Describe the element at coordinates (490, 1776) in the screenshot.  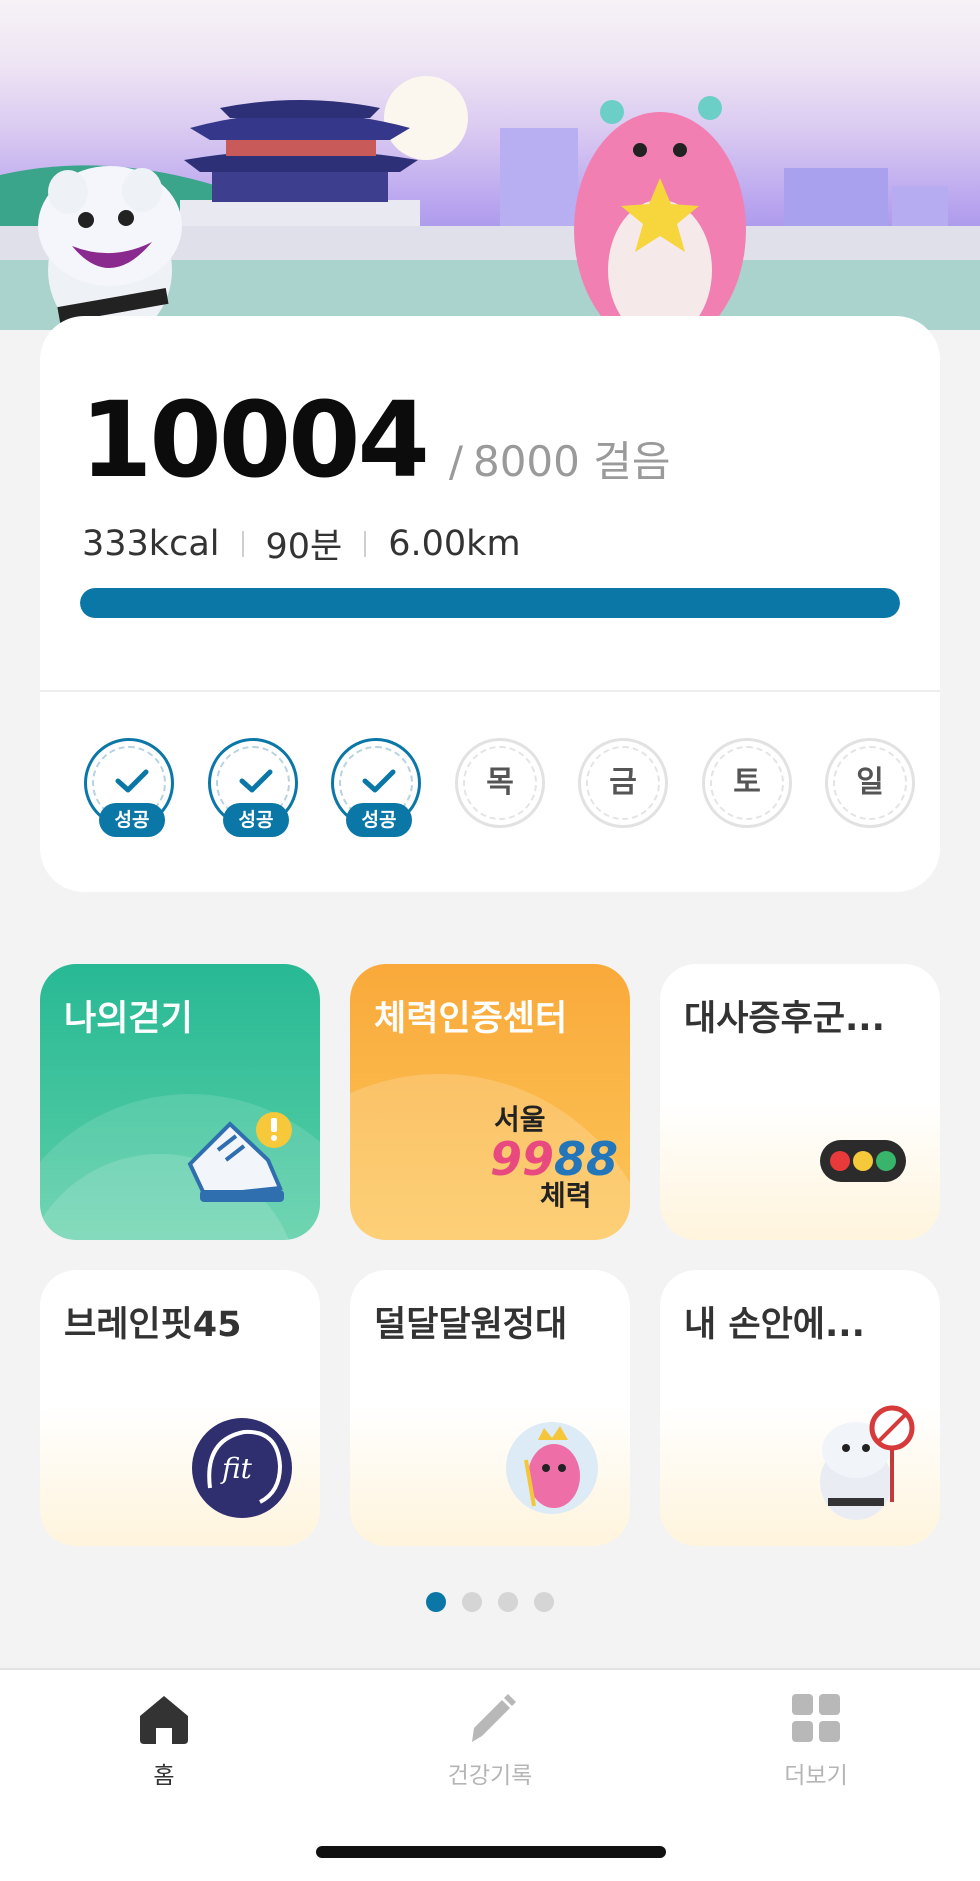
I see `nav-health-record-label: 건강기록` at that location.